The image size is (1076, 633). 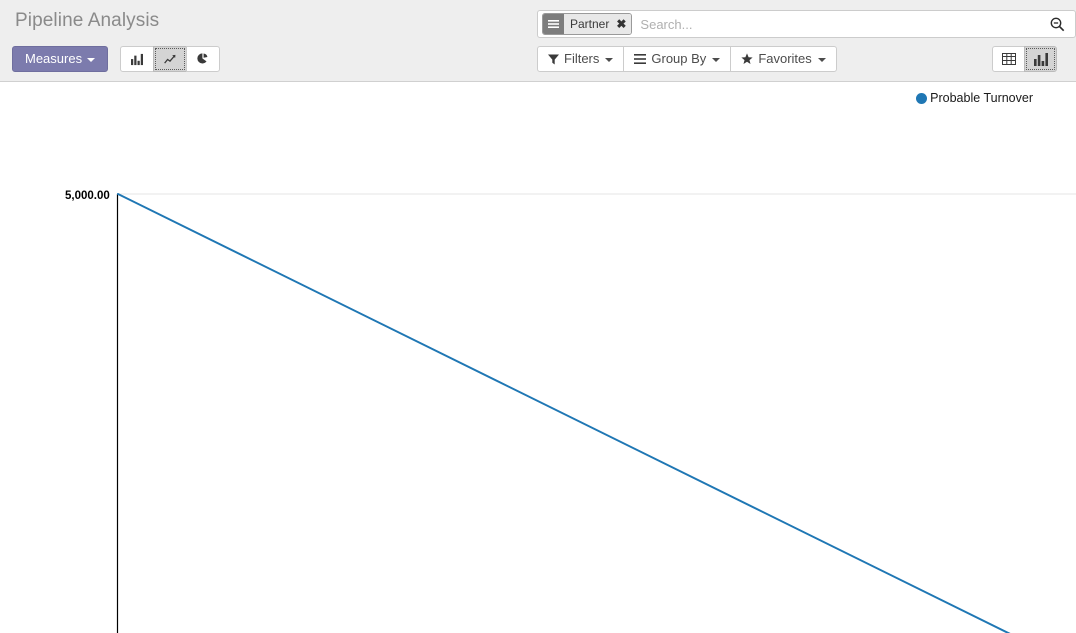 I want to click on line-chart-button, so click(x=170, y=59).